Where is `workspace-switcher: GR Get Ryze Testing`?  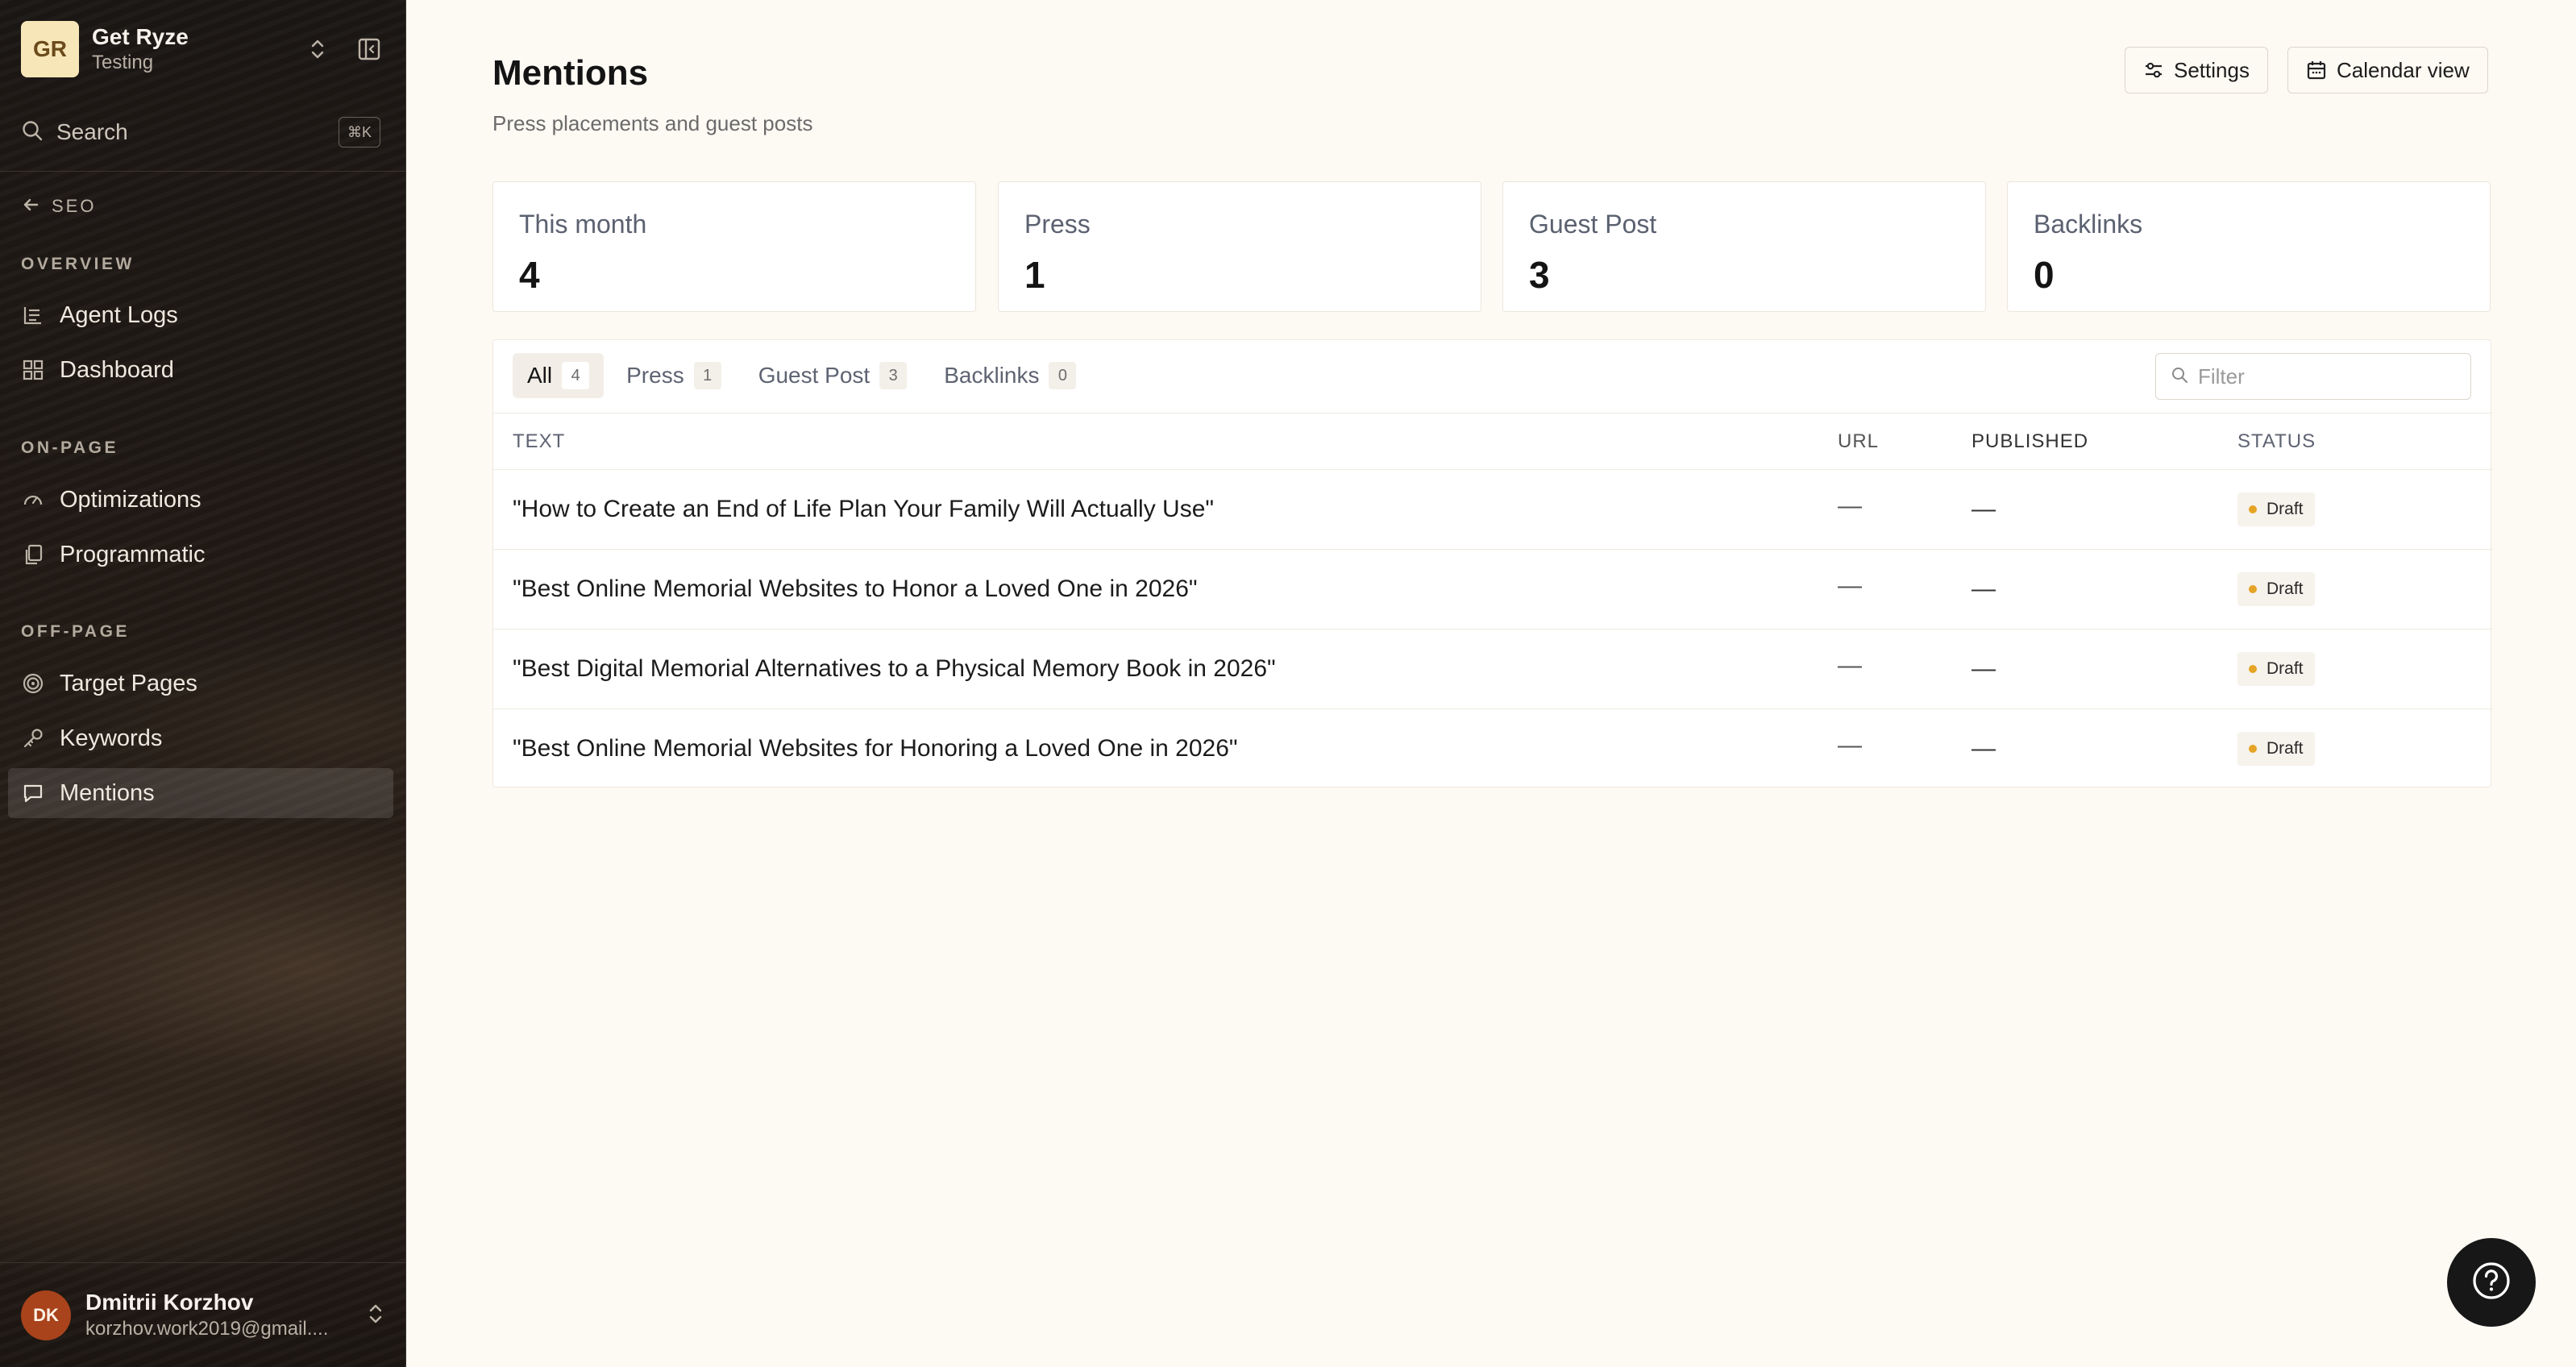
workspace-switcher: GR Get Ryze Testing is located at coordinates (203, 49).